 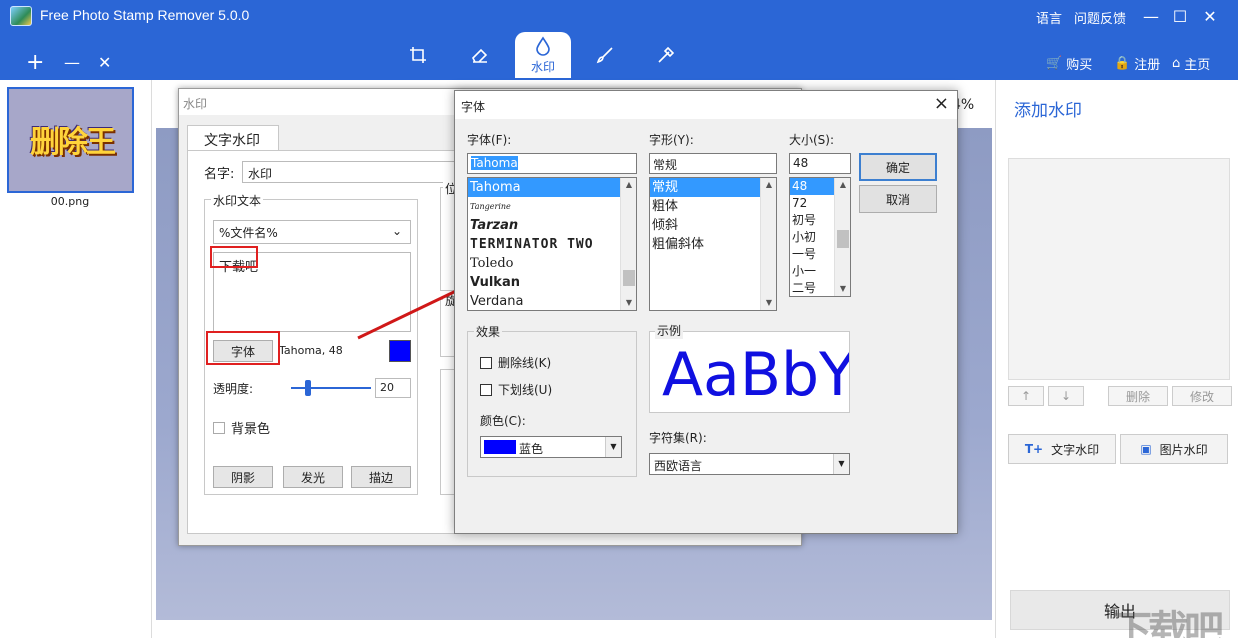 I want to click on font-option: Tangerine, so click(x=552, y=206).